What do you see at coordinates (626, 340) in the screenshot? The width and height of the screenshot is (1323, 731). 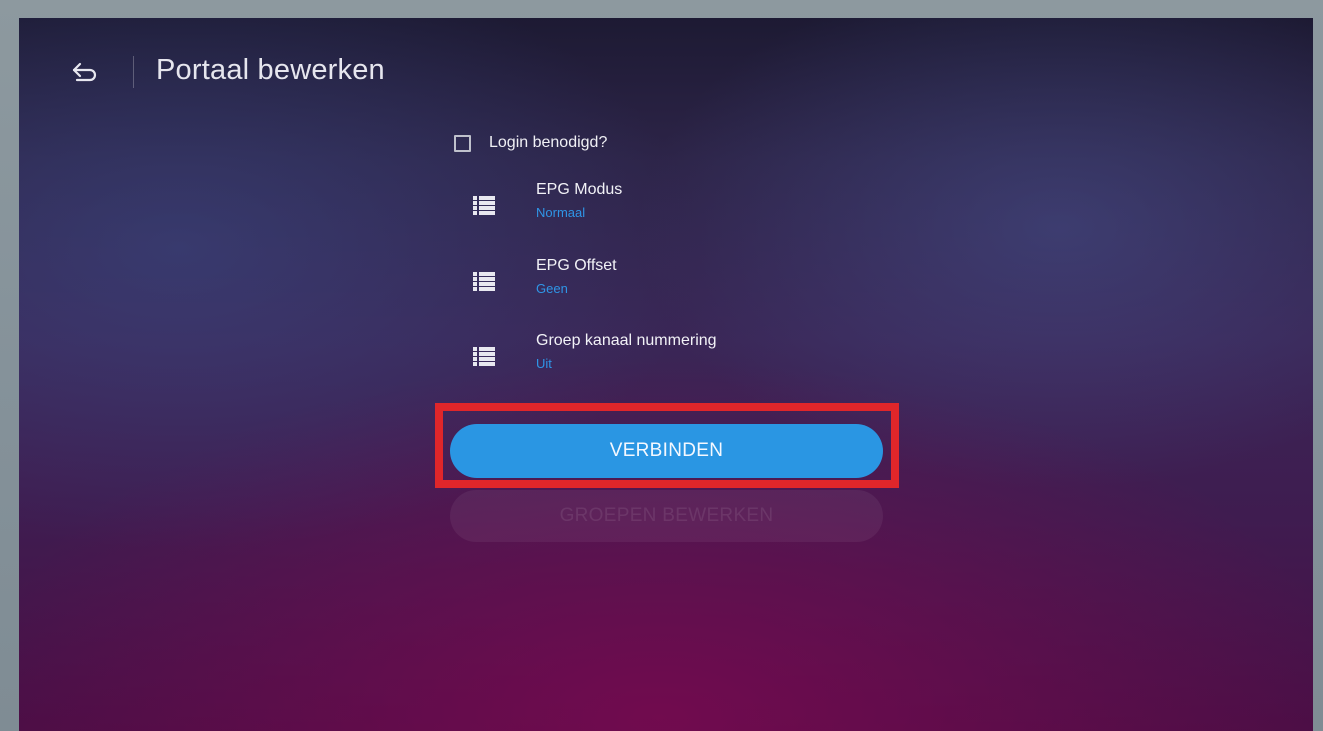 I see `setting-title: Groep kanaal nummering` at bounding box center [626, 340].